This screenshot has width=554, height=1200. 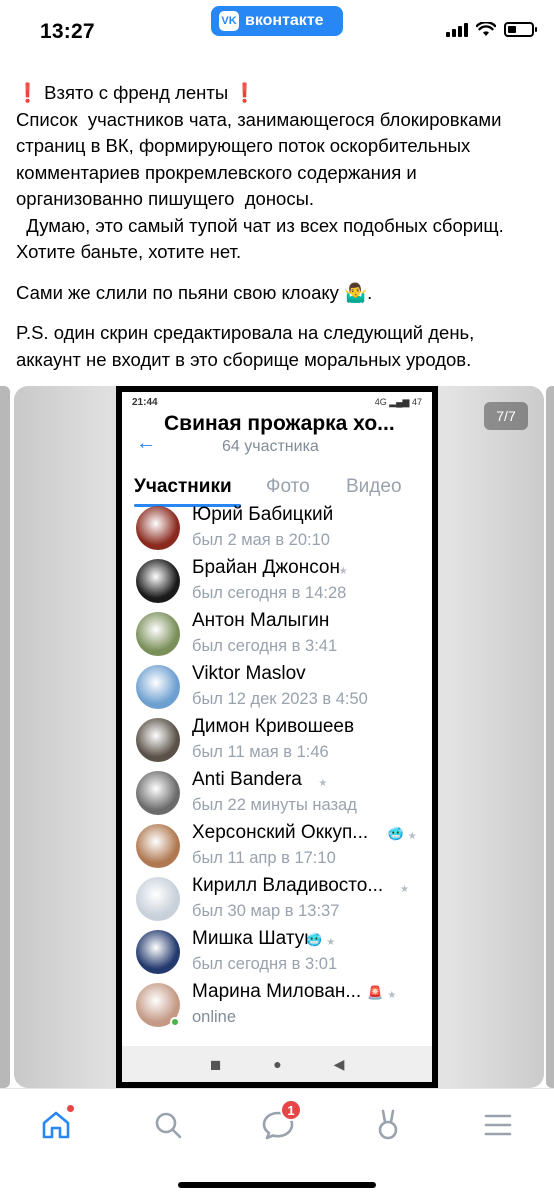 I want to click on back-icon: ◀, so click(x=339, y=1063).